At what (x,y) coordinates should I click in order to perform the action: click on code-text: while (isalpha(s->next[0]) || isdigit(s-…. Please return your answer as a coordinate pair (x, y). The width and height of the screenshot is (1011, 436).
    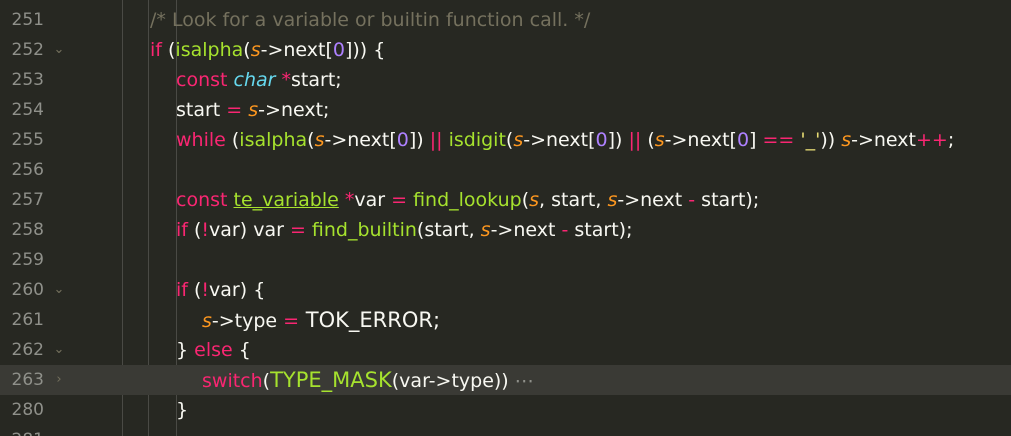
    Looking at the image, I should click on (565, 140).